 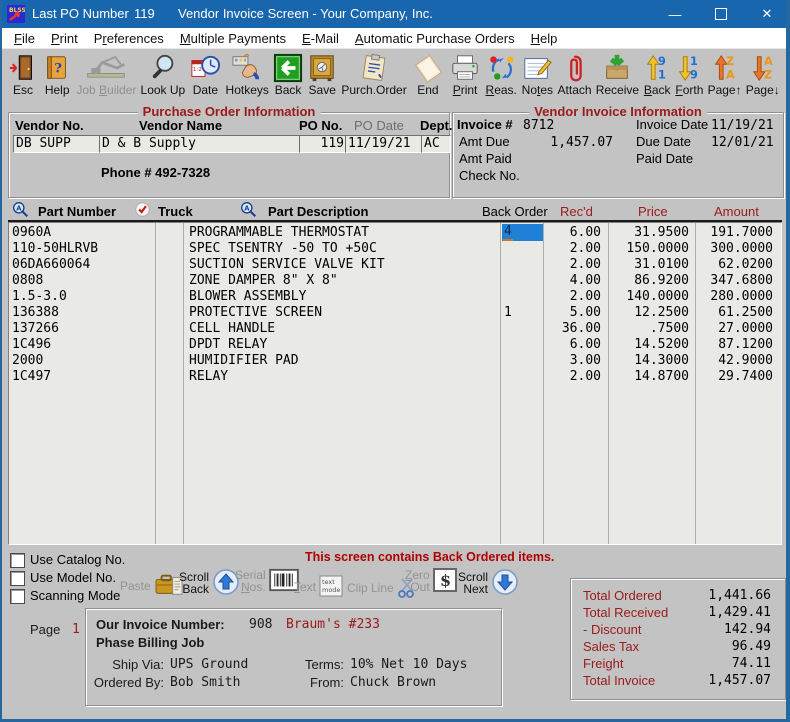 What do you see at coordinates (428, 74) in the screenshot?
I see `toolbar-end-button: End` at bounding box center [428, 74].